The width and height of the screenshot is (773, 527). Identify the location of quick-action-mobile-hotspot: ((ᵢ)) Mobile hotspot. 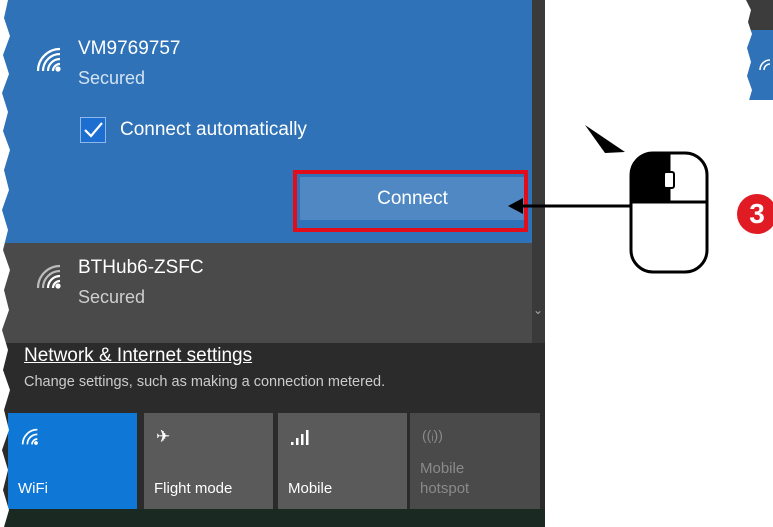
(475, 461).